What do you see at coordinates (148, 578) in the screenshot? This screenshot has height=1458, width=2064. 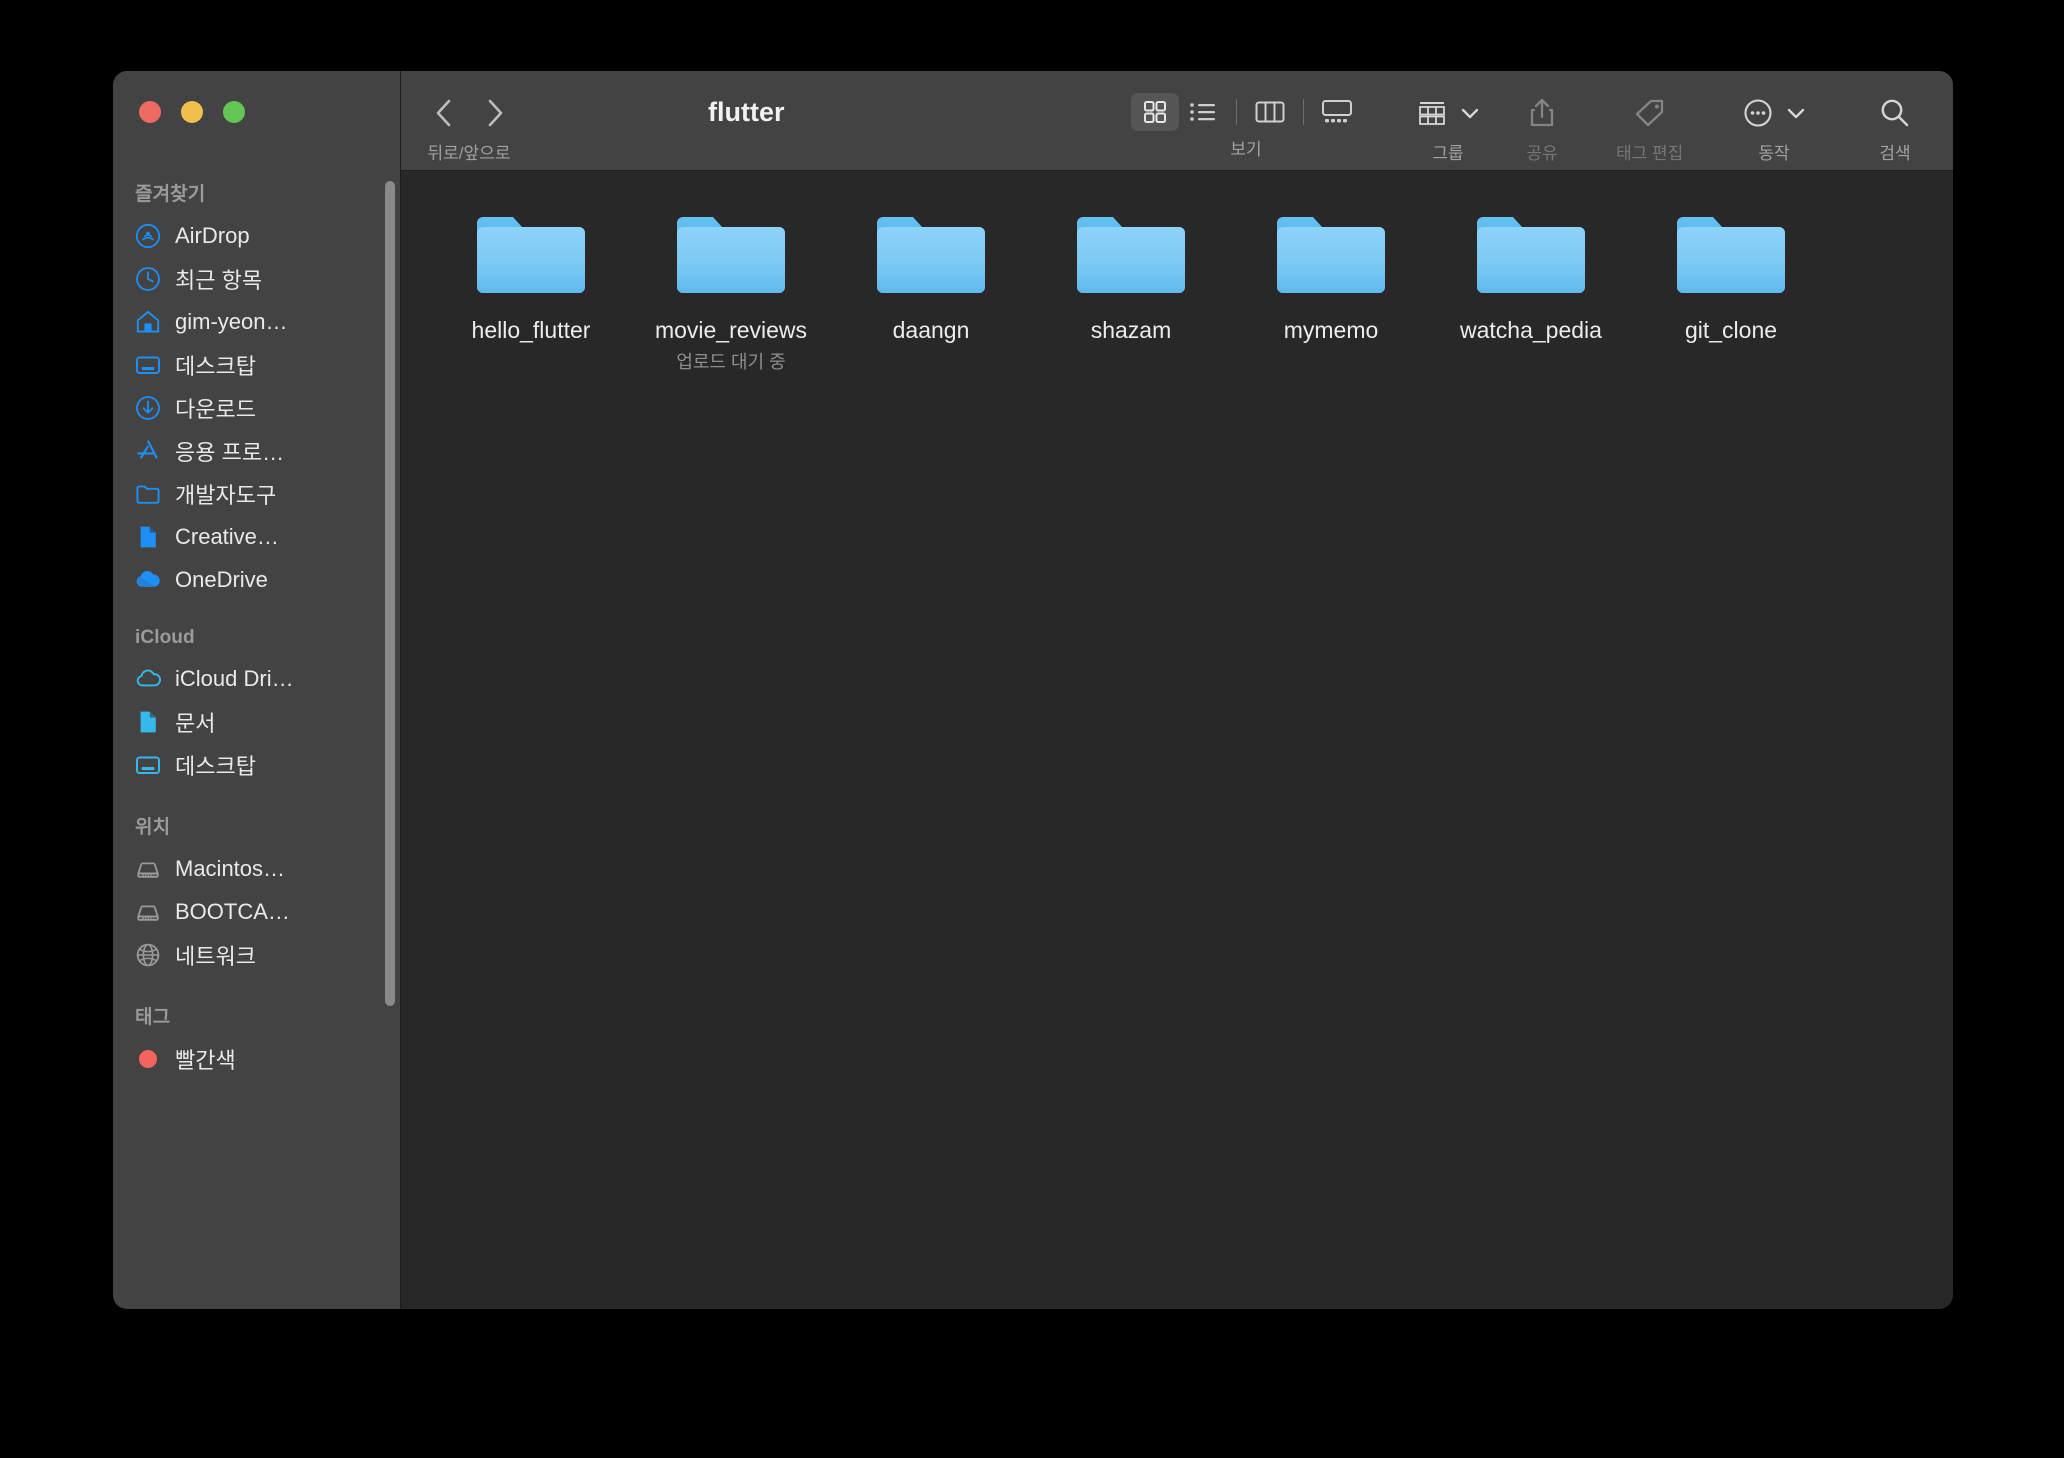 I see `cloud-icon` at bounding box center [148, 578].